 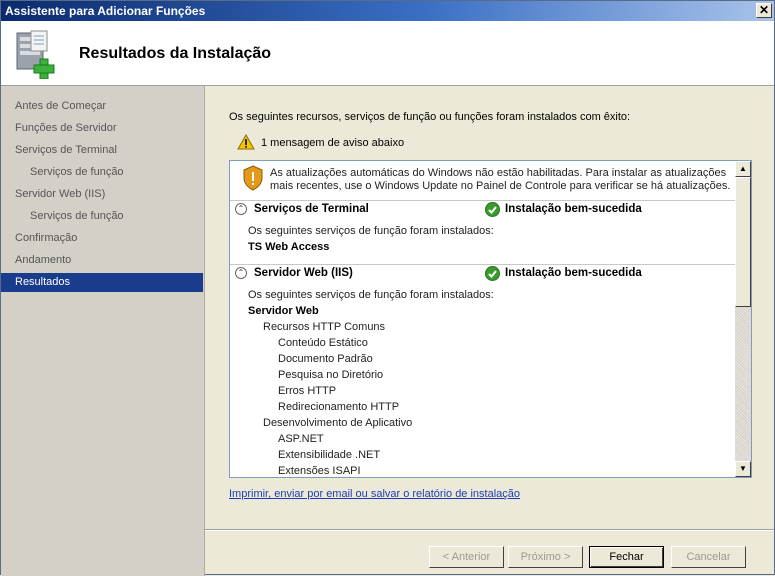 I want to click on step-confirmacao: Confirmação, so click(x=102, y=238).